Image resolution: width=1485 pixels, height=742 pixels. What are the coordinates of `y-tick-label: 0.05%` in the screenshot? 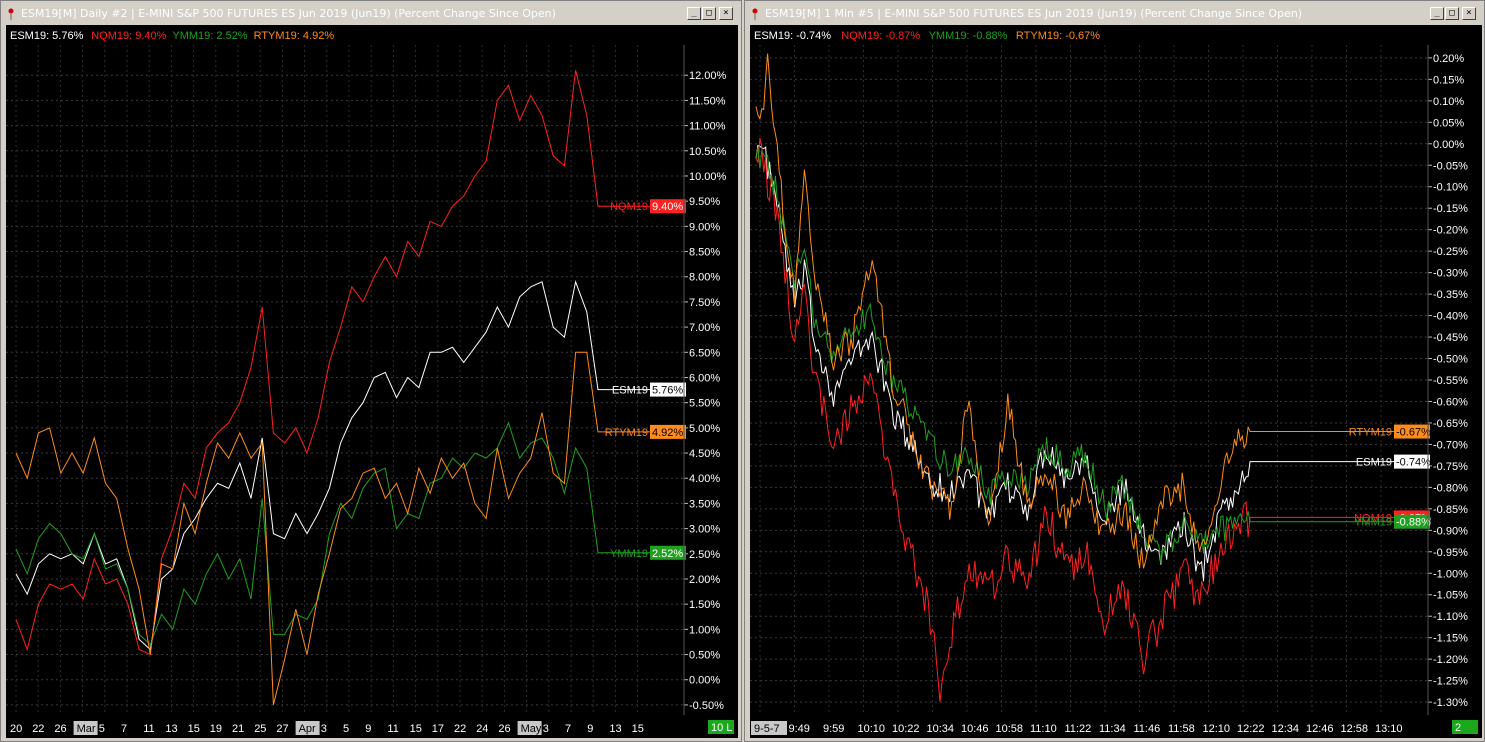 It's located at (1448, 123).